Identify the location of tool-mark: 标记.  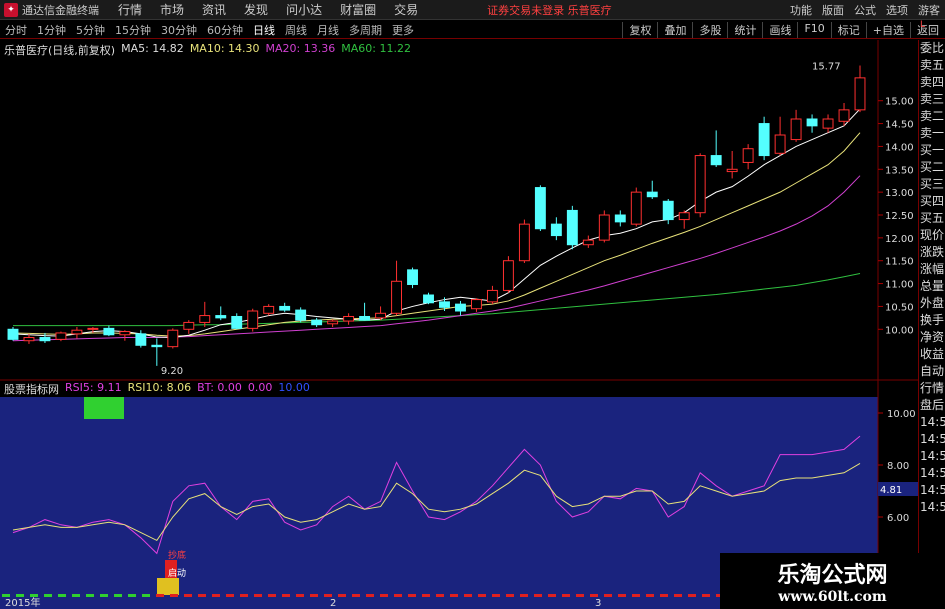
(848, 29).